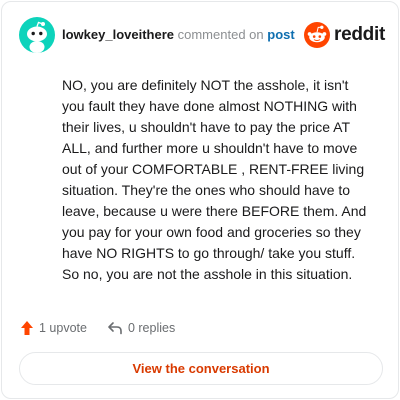  Describe the element at coordinates (280, 34) in the screenshot. I see `post-link: post` at that location.